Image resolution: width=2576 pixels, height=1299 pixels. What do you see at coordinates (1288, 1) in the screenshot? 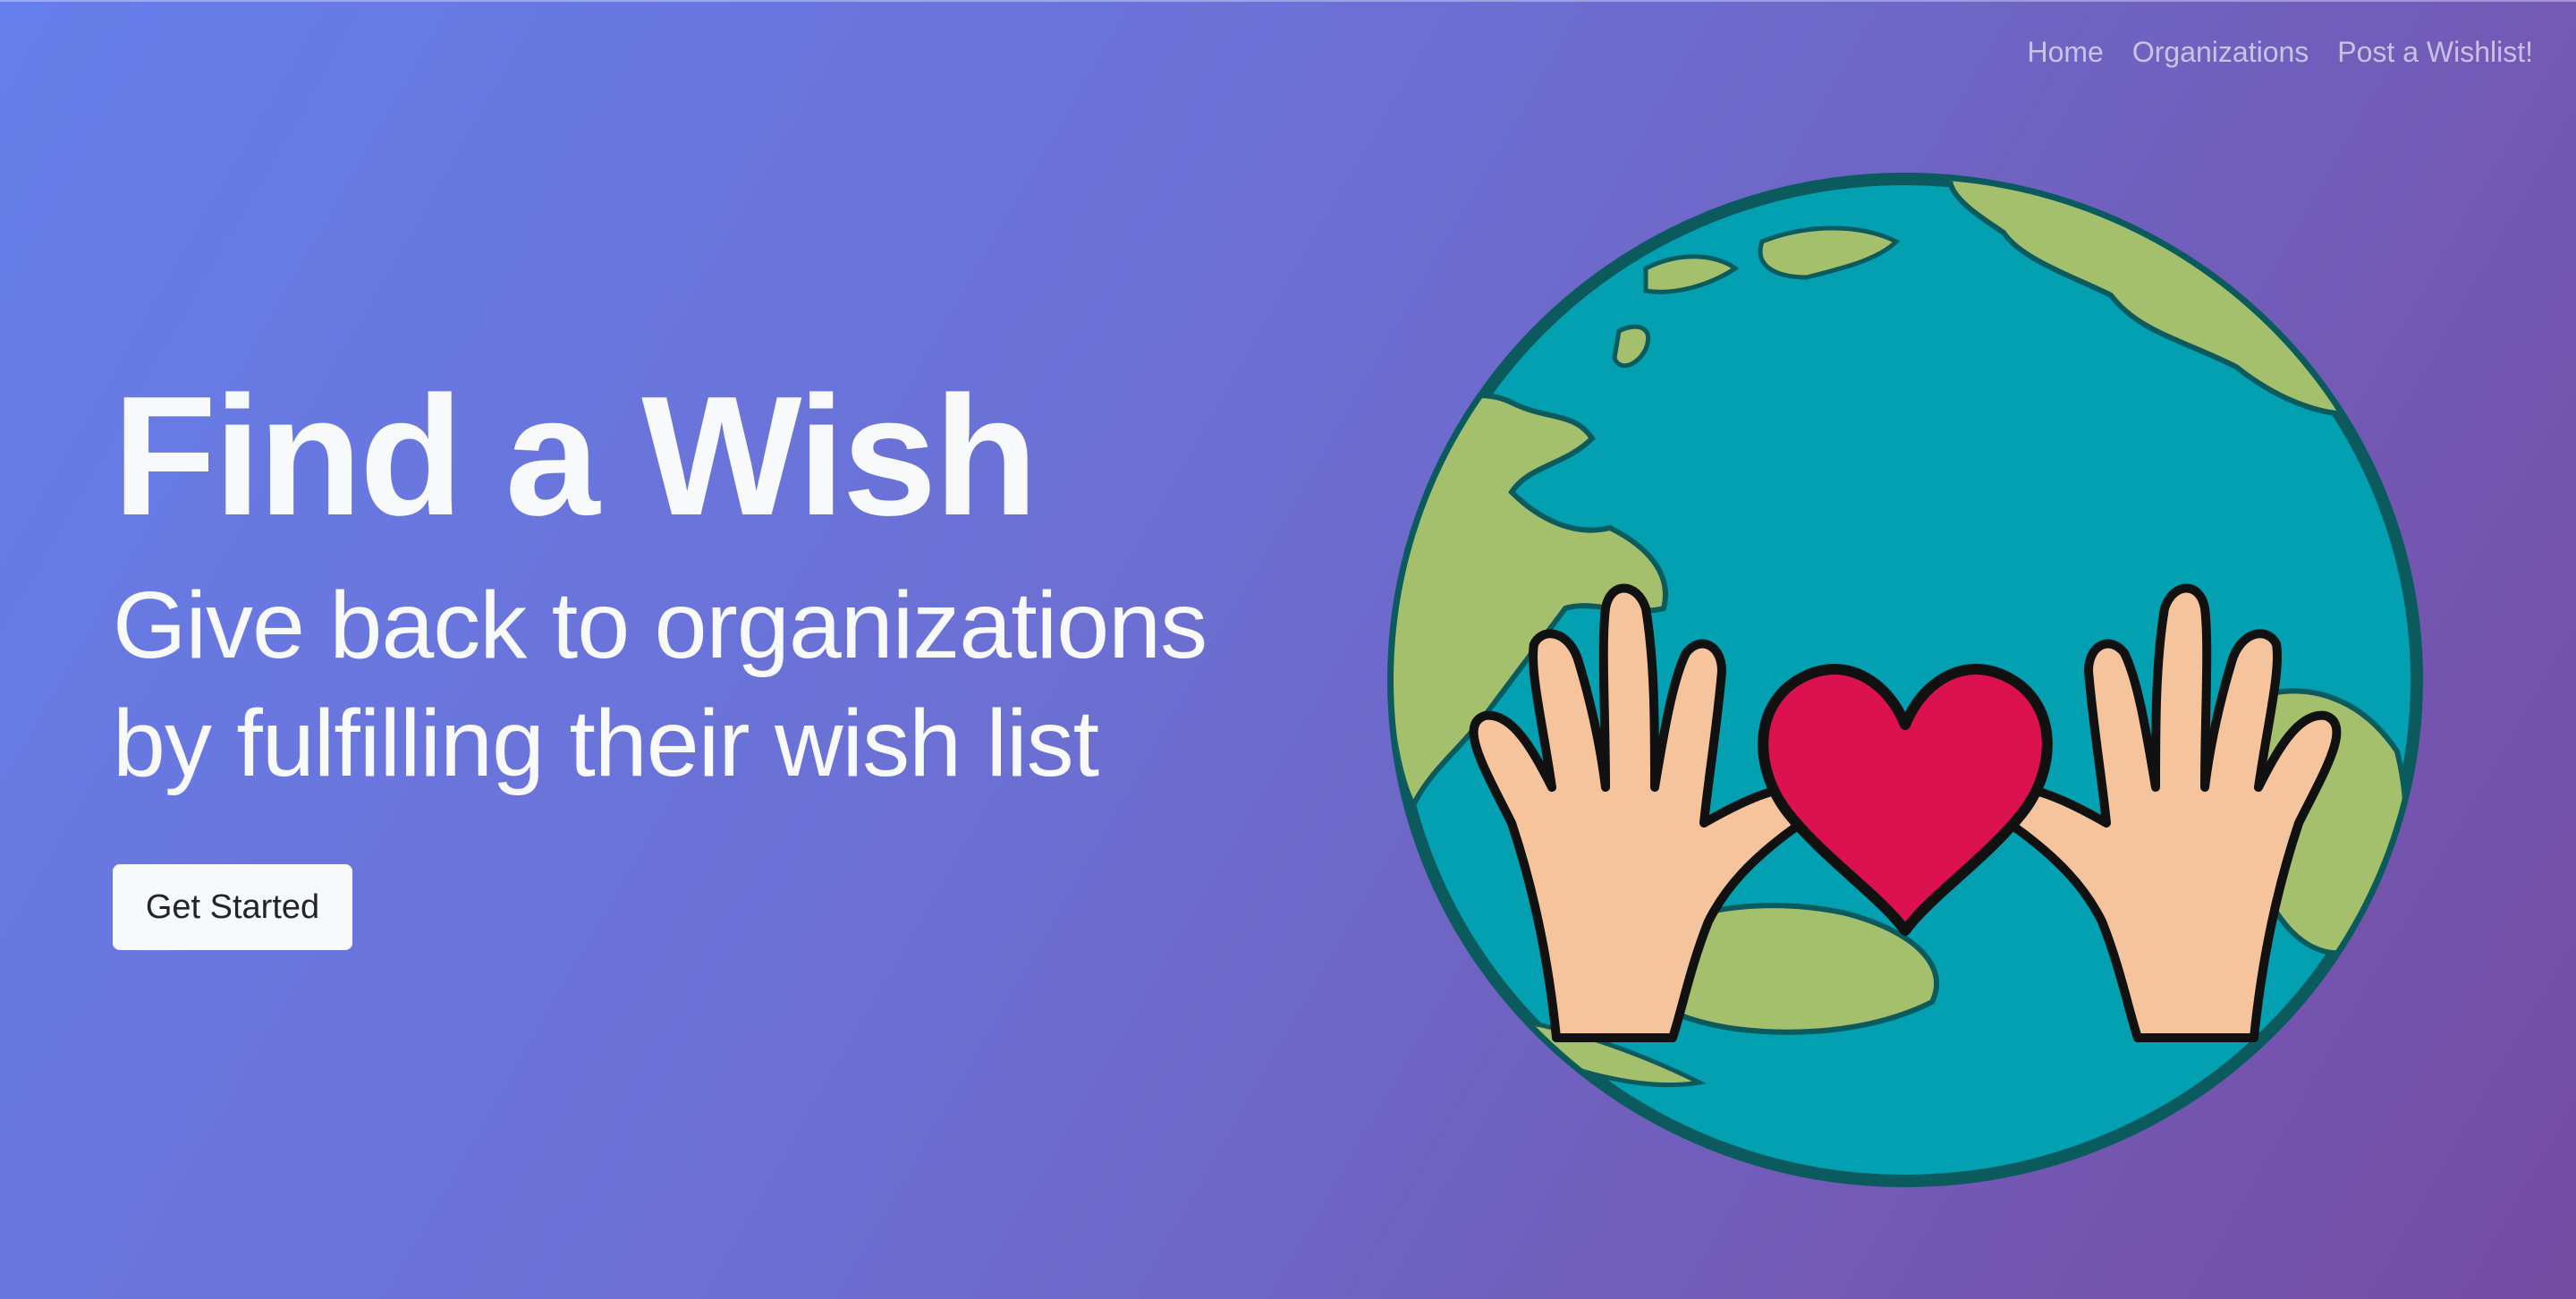
I see `top-border` at bounding box center [1288, 1].